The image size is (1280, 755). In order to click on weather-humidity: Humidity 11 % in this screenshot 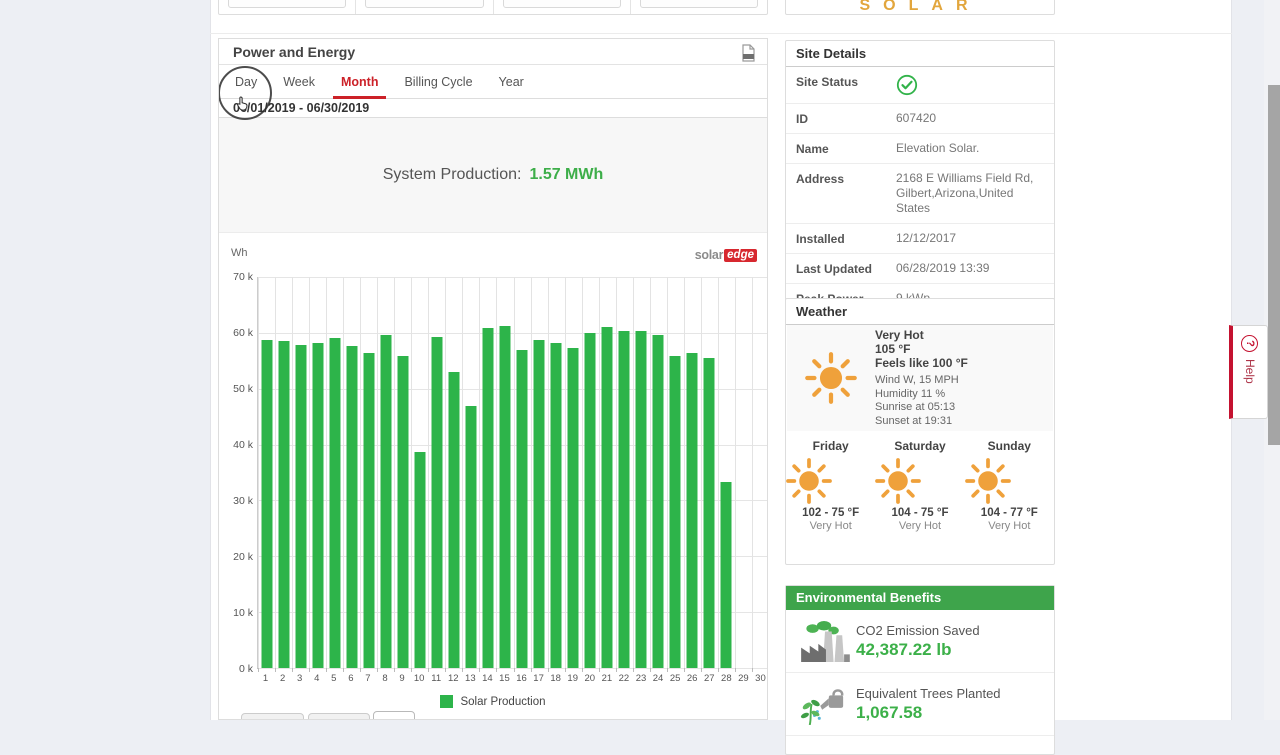, I will do `click(910, 393)`.